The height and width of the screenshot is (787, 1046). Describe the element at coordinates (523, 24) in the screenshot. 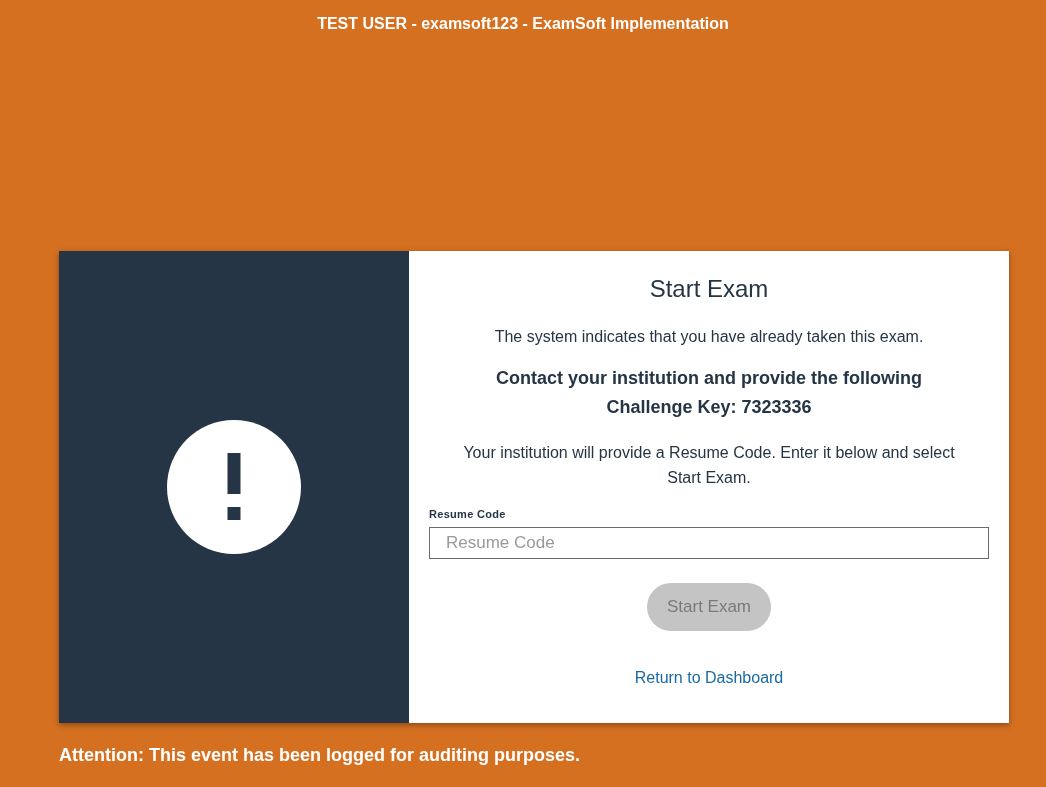

I see `header-title: TEST USER - examsoft123 - ExamSoft Implementation` at that location.